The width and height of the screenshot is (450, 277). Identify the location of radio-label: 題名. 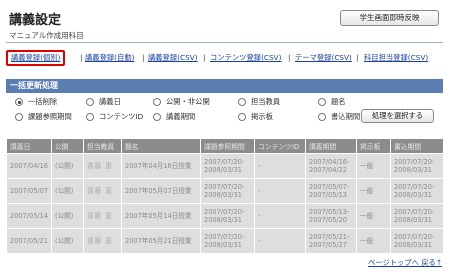
(338, 101).